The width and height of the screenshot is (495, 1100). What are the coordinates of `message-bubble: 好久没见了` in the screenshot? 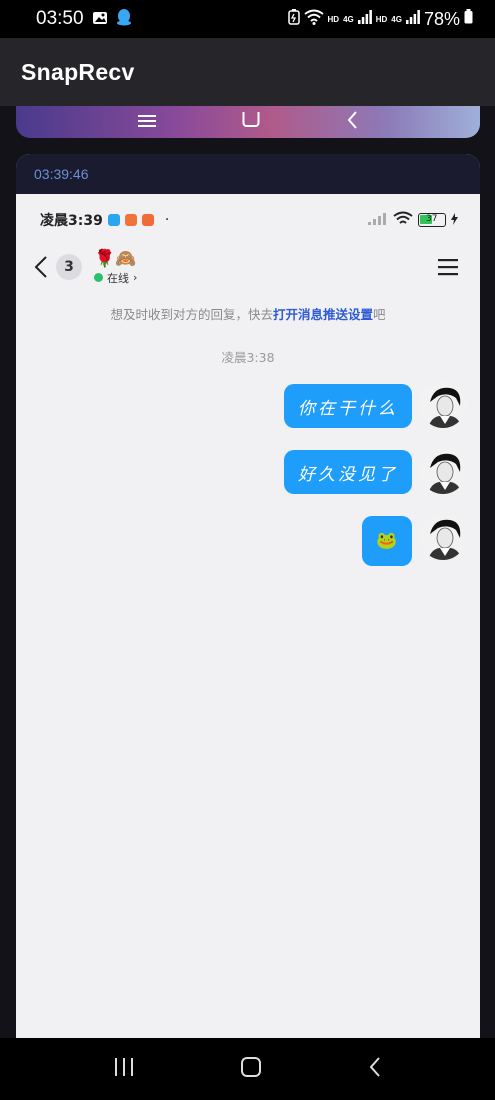 It's located at (348, 472).